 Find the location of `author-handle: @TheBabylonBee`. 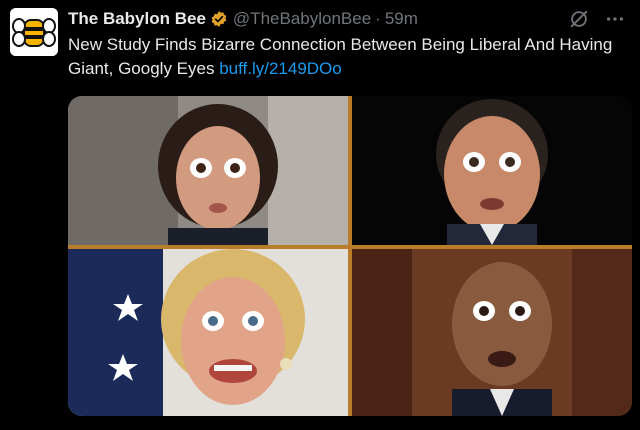

author-handle: @TheBabylonBee is located at coordinates (302, 19).